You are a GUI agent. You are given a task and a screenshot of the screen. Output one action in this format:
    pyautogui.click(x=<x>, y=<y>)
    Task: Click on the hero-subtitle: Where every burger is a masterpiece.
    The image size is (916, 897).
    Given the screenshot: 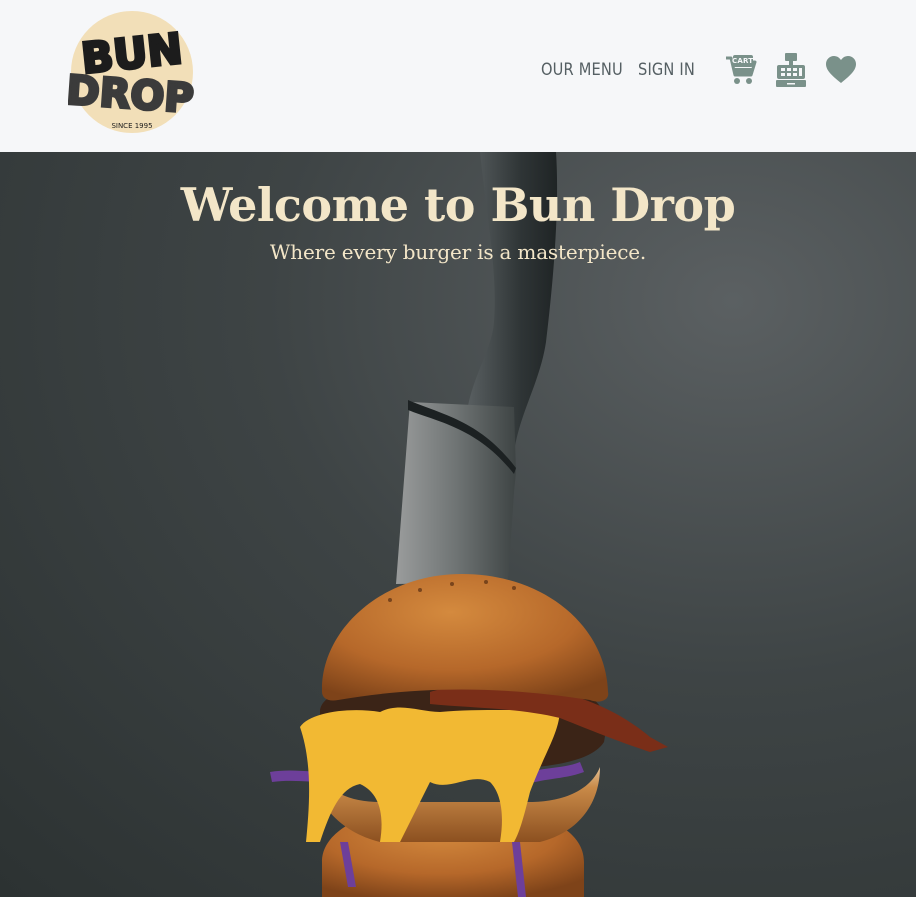 What is the action you would take?
    pyautogui.click(x=458, y=252)
    